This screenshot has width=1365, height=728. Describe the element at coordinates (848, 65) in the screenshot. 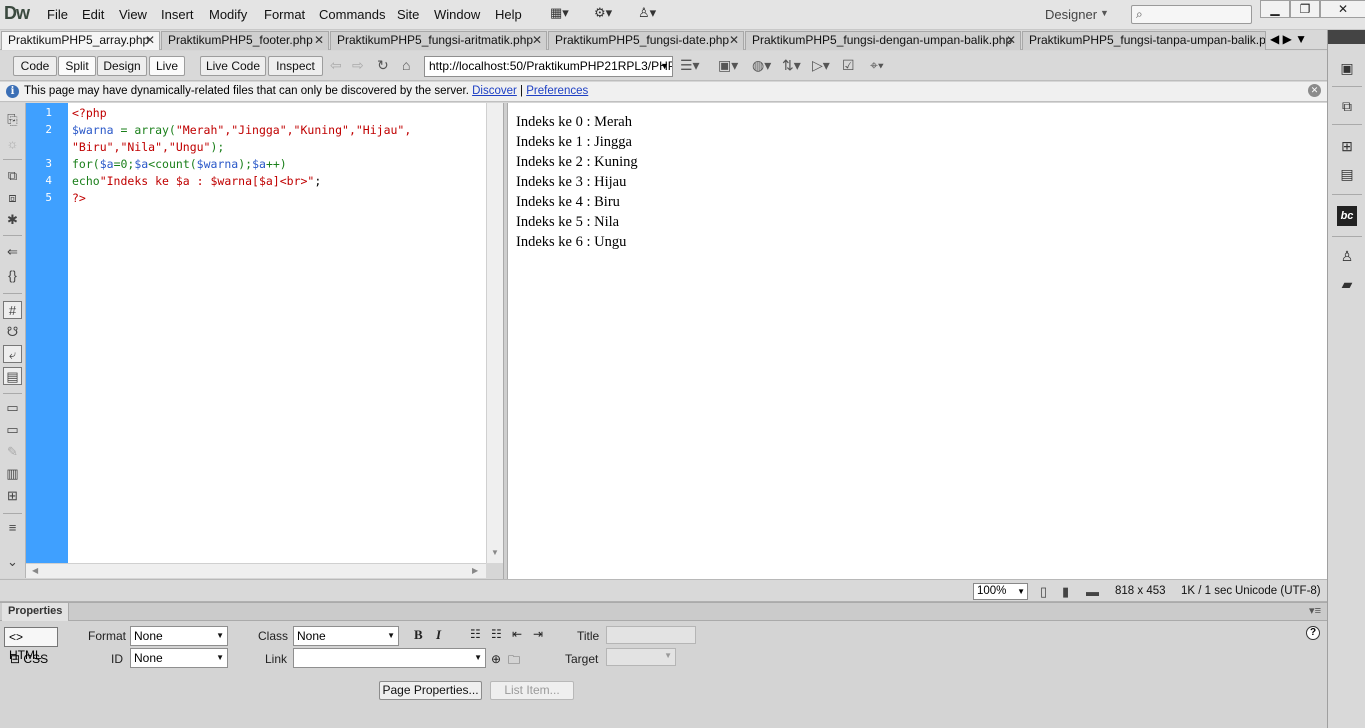

I see `check-browser-icon: ☑` at that location.